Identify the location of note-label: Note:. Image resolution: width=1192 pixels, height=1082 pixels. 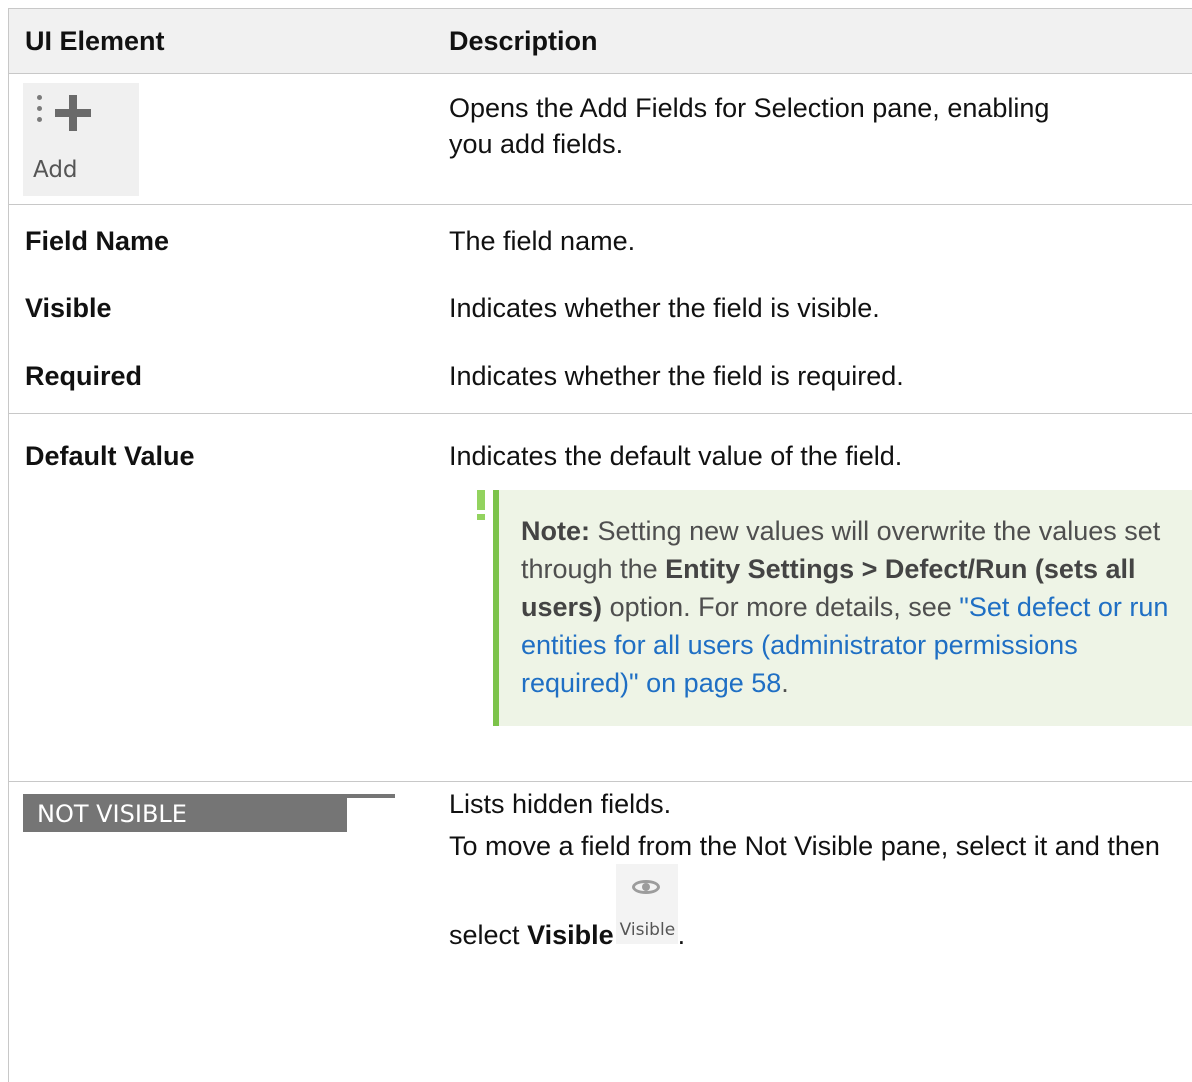
(555, 531).